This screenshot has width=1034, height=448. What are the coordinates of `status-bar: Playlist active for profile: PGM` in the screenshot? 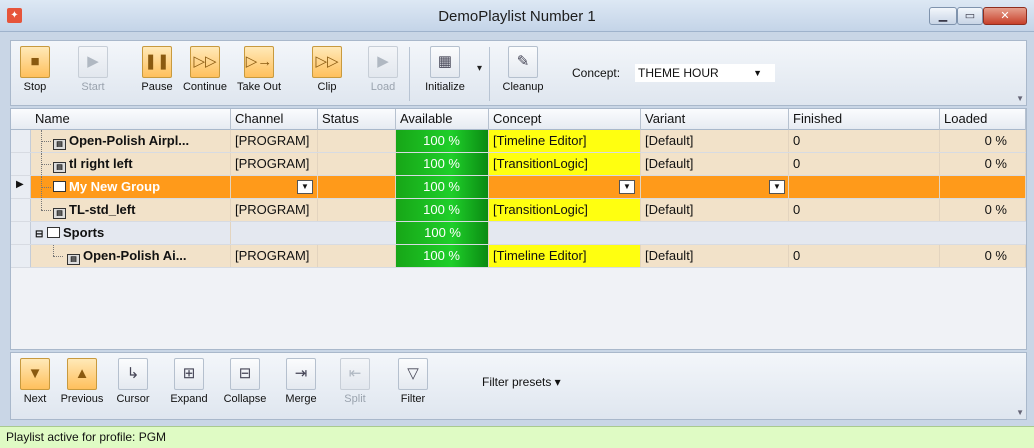 It's located at (517, 437).